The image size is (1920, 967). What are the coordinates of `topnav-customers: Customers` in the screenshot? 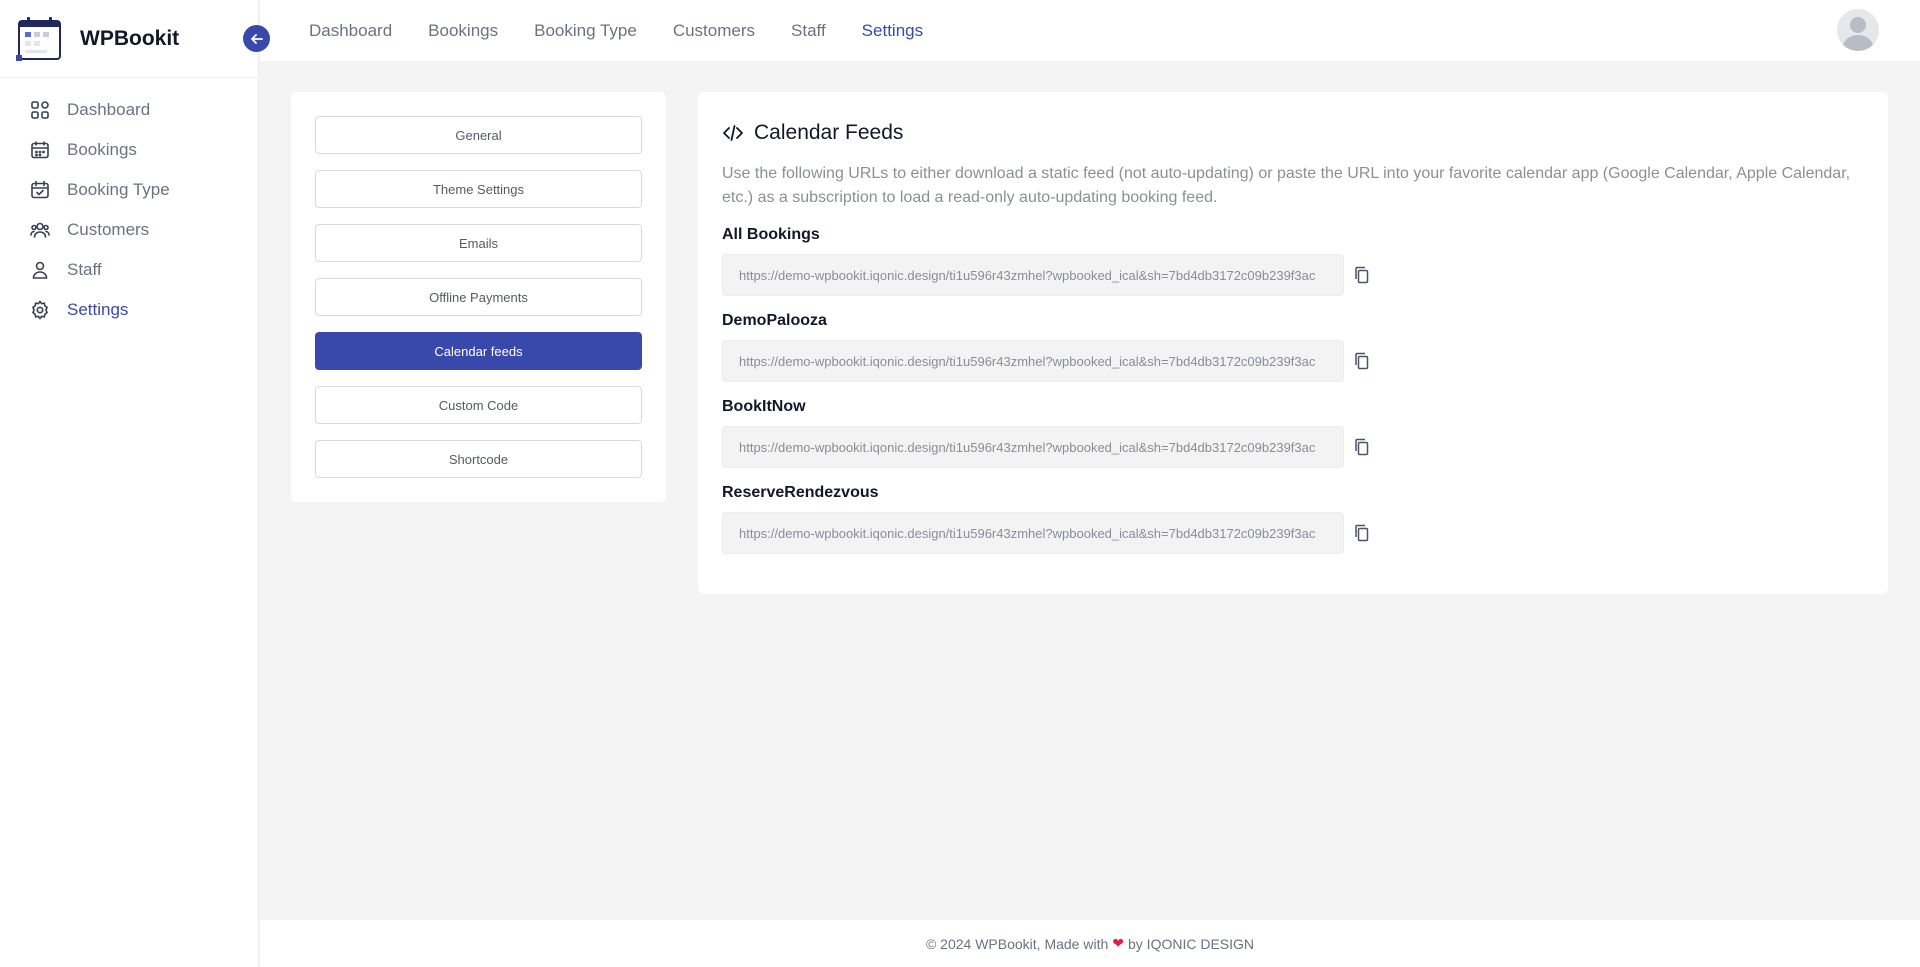 It's located at (714, 31).